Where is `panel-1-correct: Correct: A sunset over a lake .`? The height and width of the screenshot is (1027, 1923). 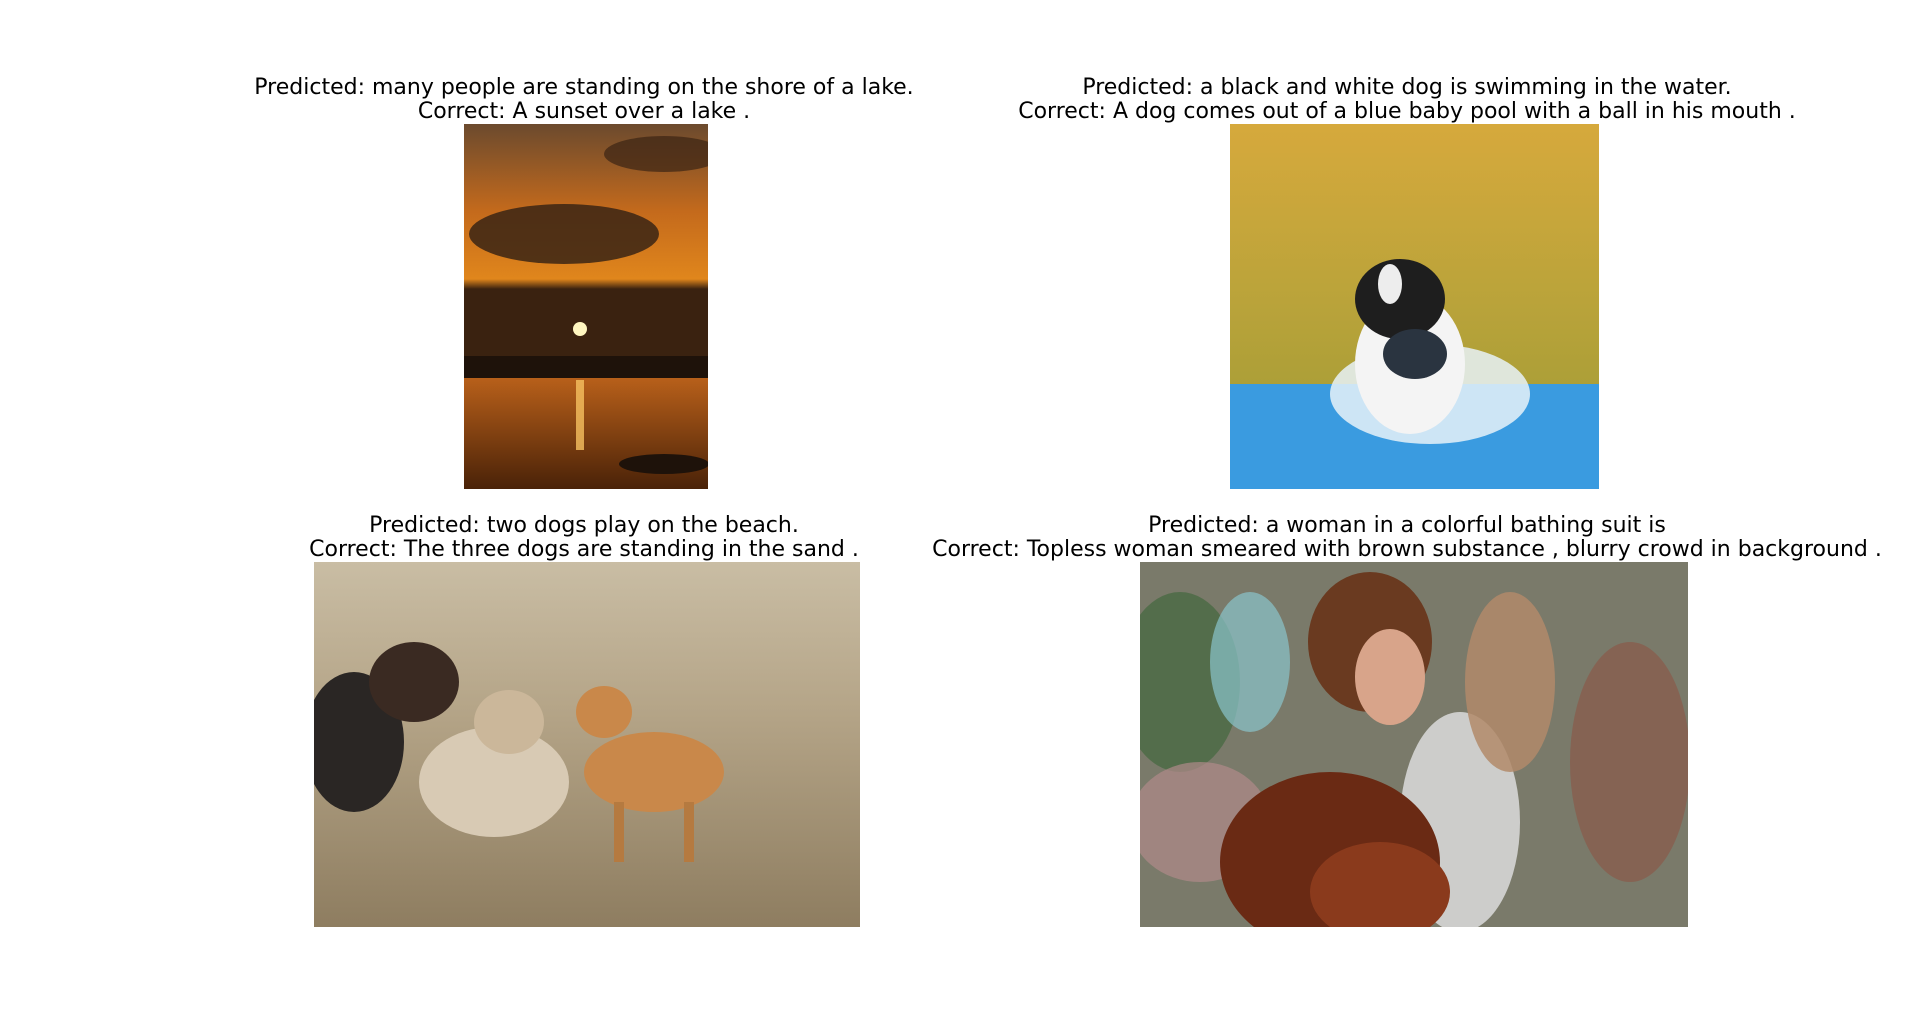
panel-1-correct: Correct: A sunset over a lake . is located at coordinates (584, 111).